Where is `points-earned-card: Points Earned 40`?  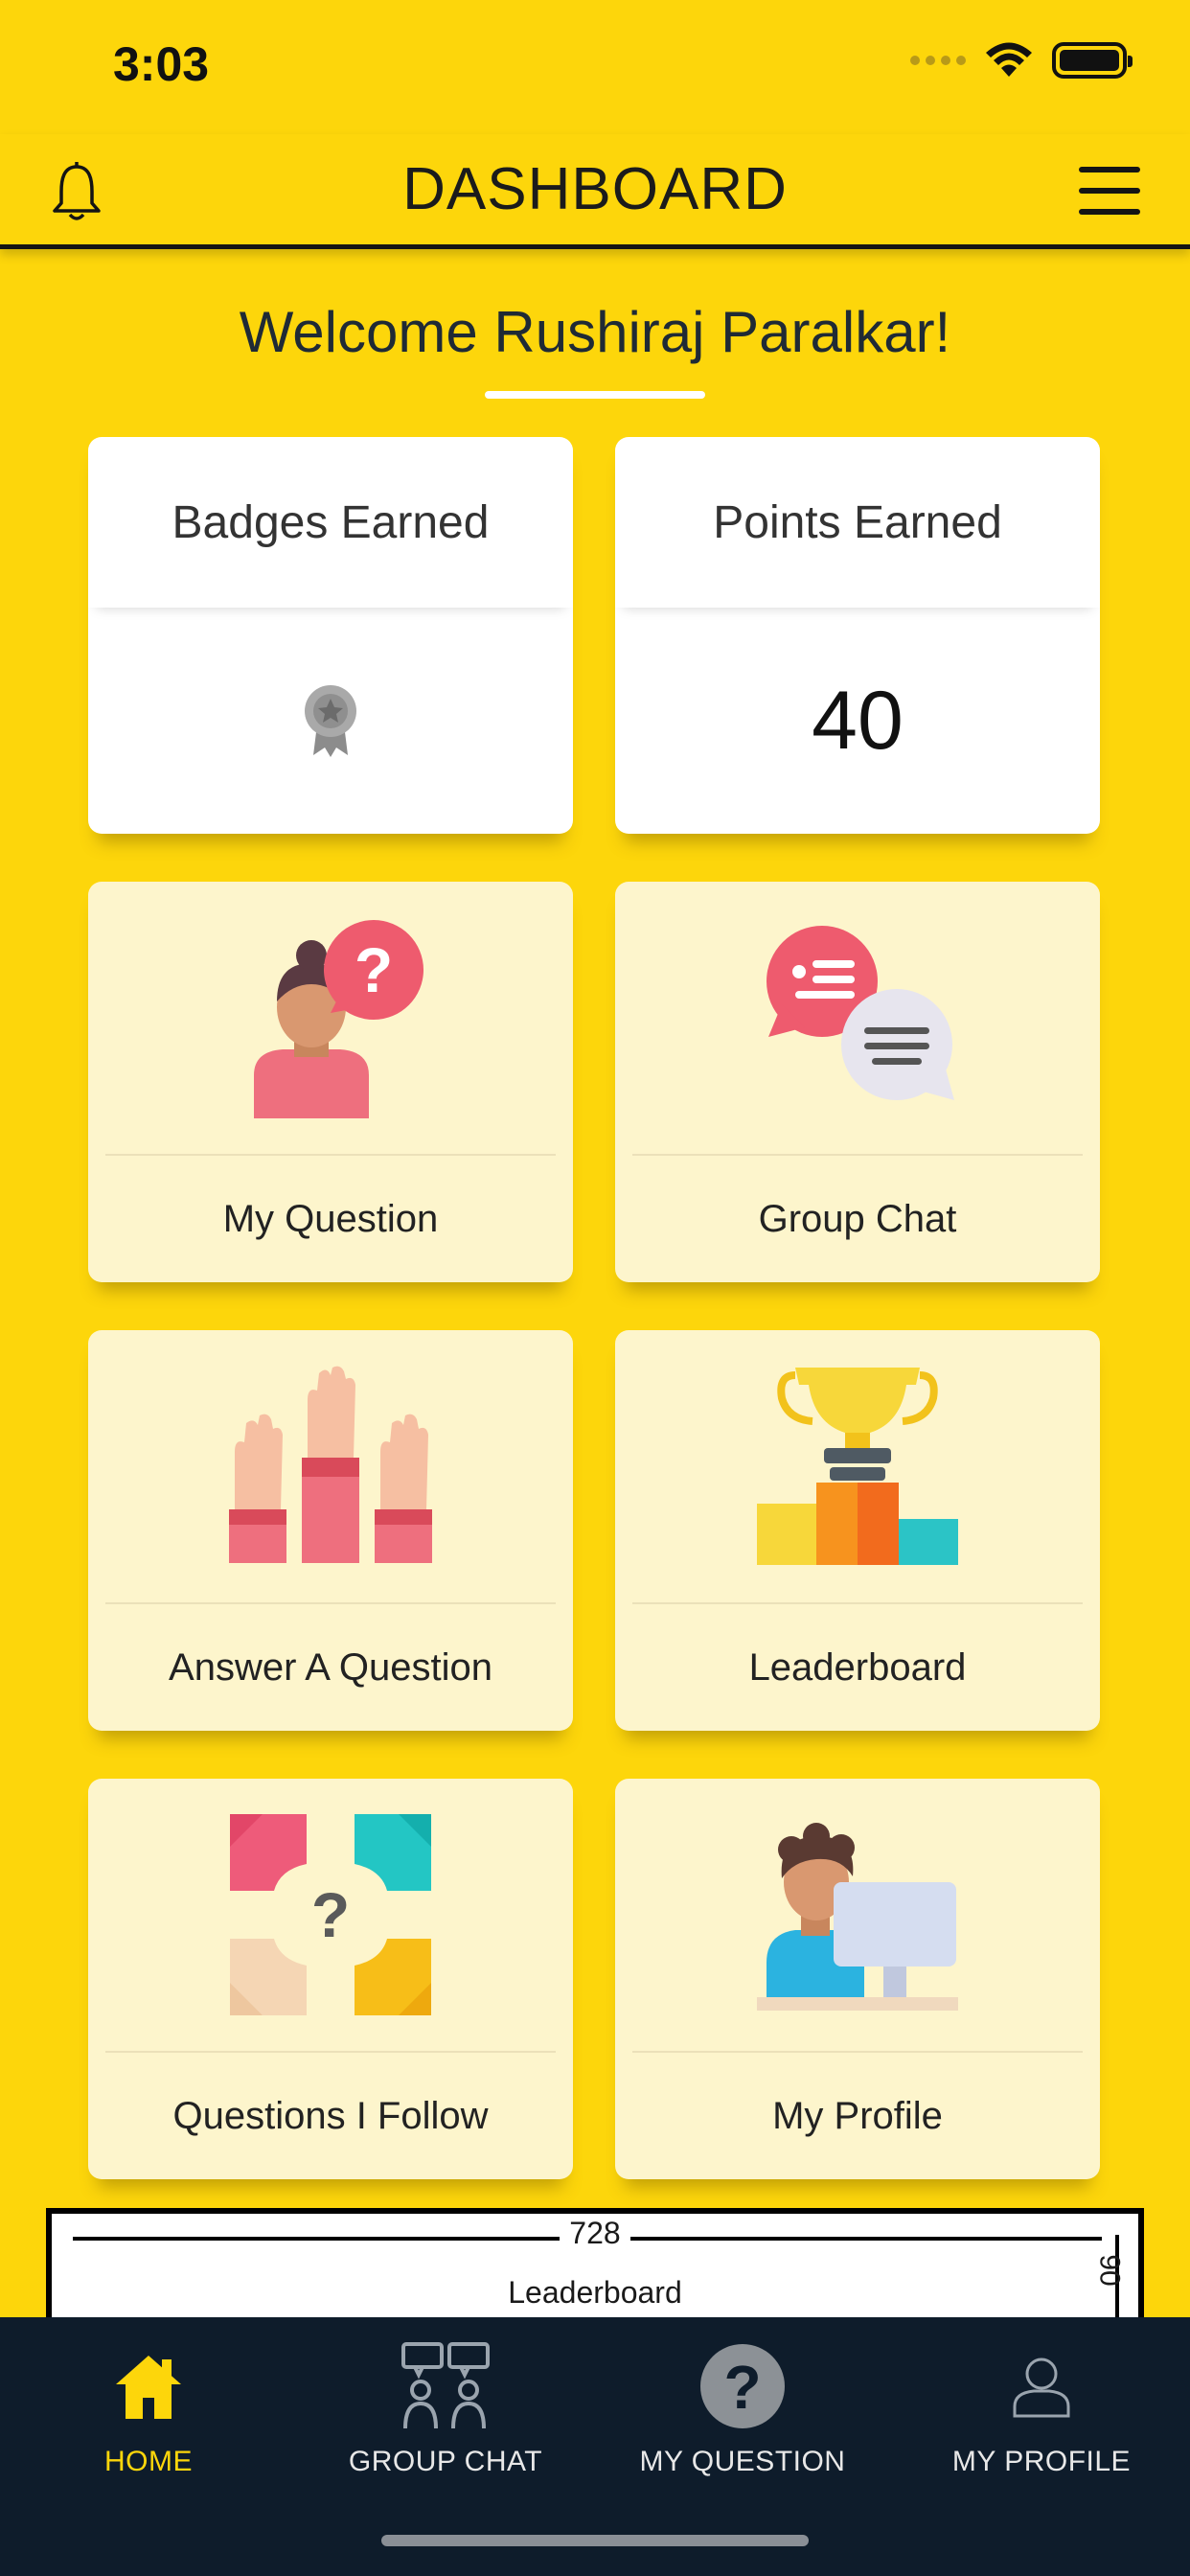
points-earned-card: Points Earned 40 is located at coordinates (858, 635).